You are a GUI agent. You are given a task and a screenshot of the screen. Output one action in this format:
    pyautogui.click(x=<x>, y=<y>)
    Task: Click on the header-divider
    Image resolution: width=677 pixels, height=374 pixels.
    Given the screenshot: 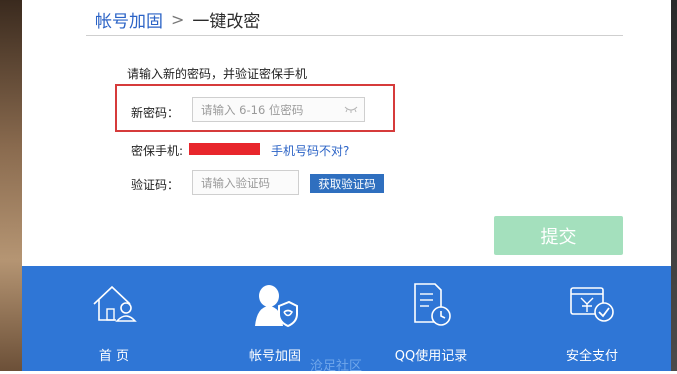 What is the action you would take?
    pyautogui.click(x=354, y=35)
    